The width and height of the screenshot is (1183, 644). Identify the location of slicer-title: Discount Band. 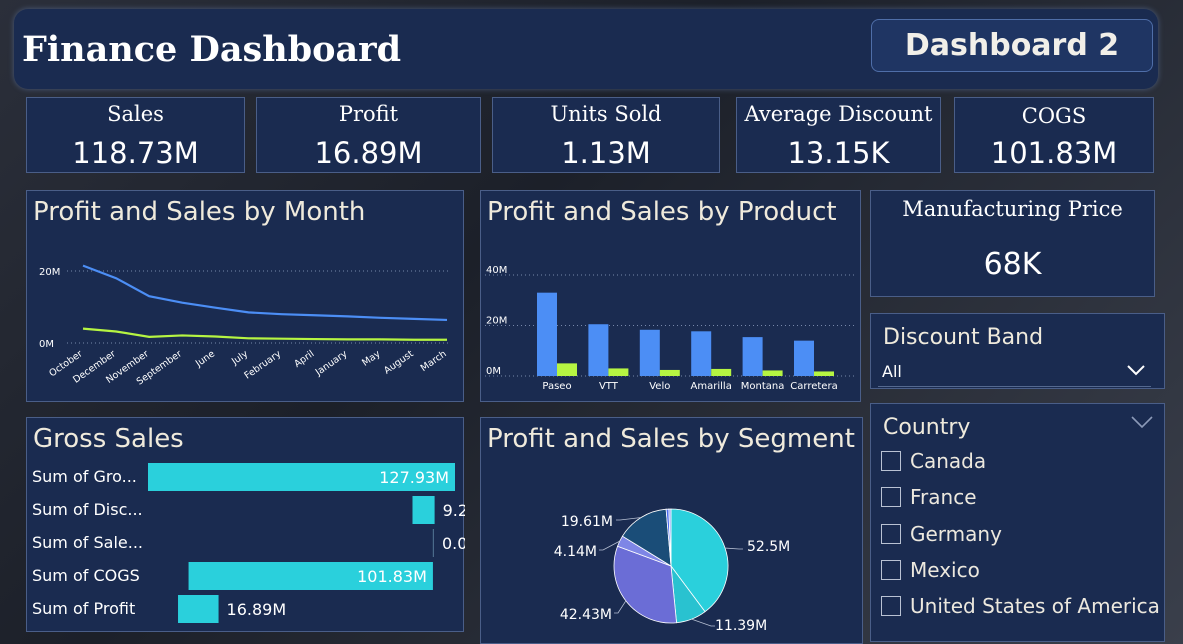
(963, 337).